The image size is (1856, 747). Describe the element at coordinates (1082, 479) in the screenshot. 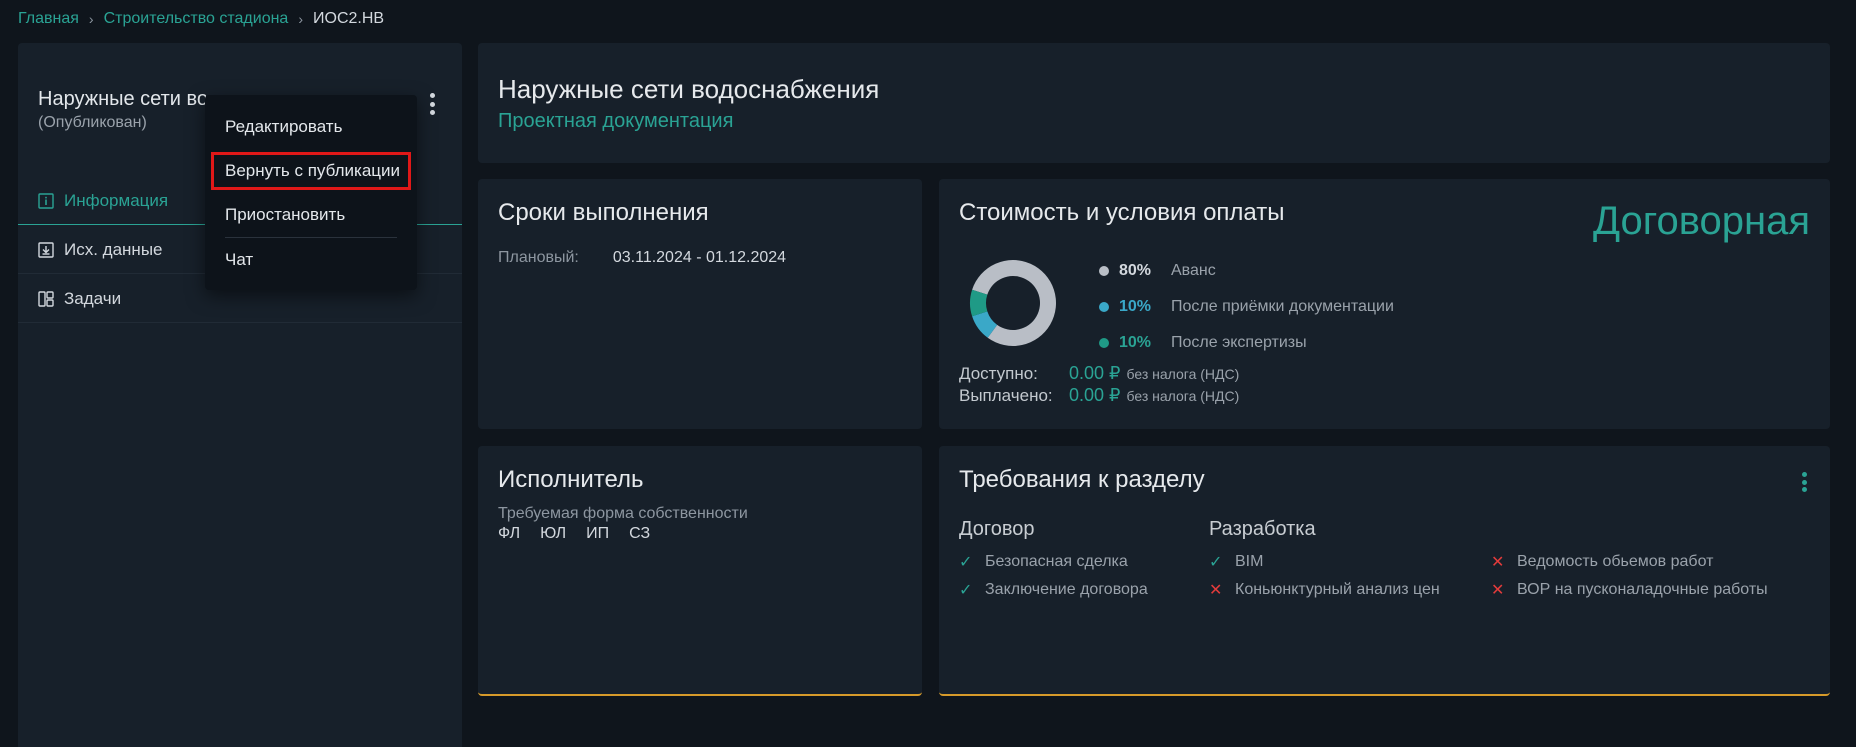

I see `requirements-title: Требования к разделу` at that location.